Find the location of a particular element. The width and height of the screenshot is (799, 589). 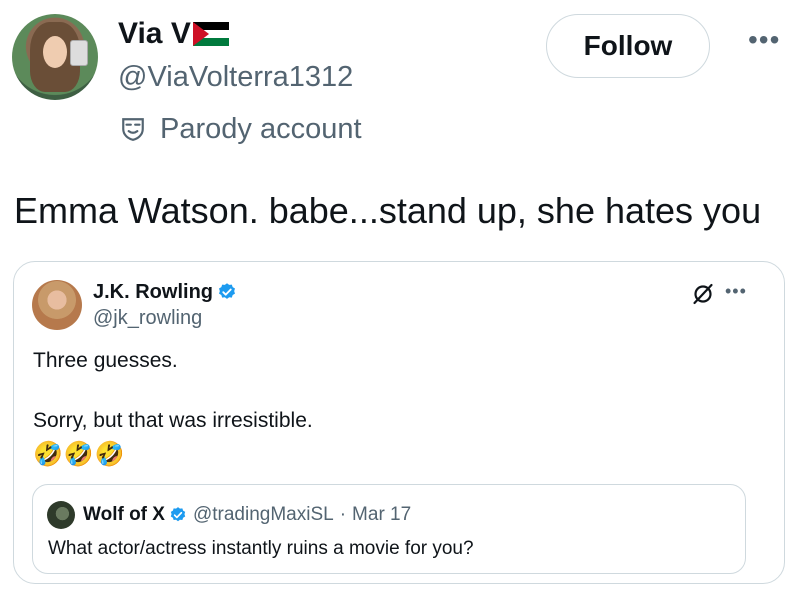

author-handle: @ViaVolterra1312 is located at coordinates (235, 77).